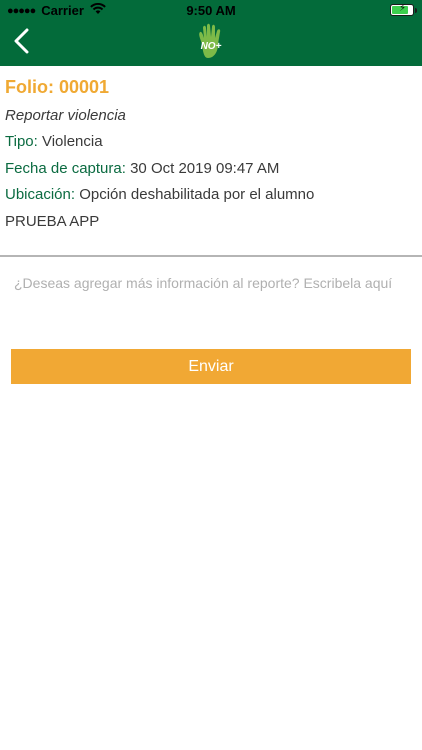 The width and height of the screenshot is (422, 750). Describe the element at coordinates (211, 297) in the screenshot. I see `additional-info-input` at that location.